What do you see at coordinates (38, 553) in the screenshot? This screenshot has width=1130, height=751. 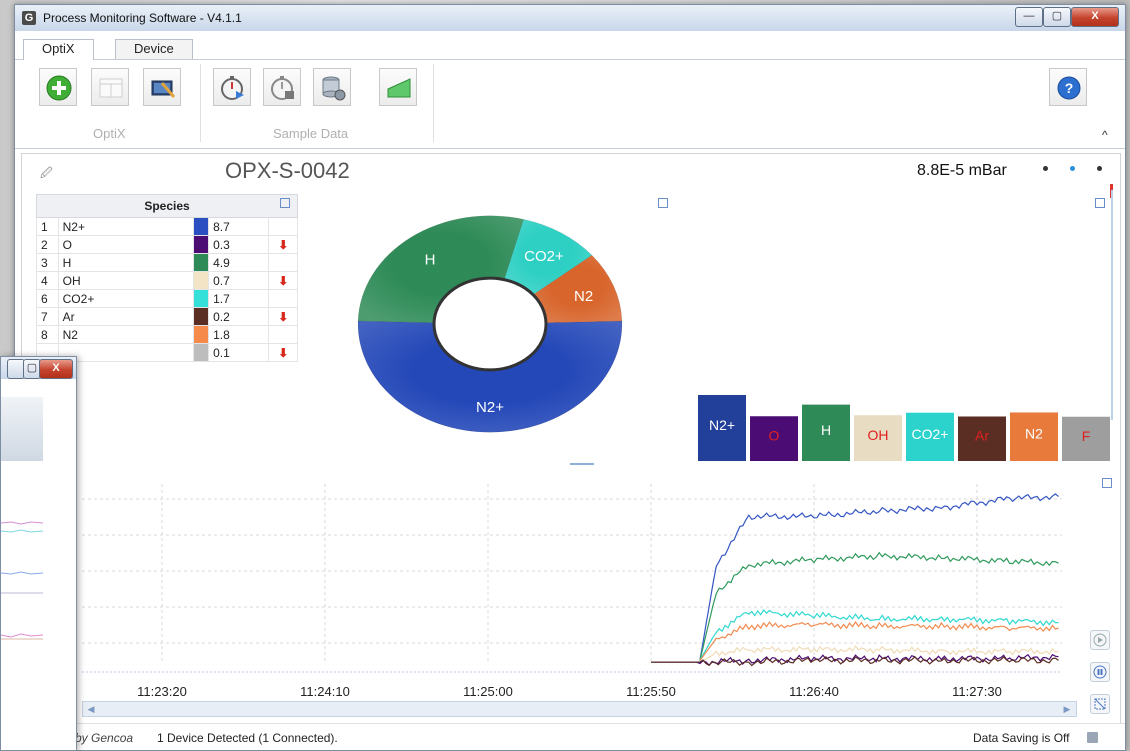 I see `secondary-window: ▢ X` at bounding box center [38, 553].